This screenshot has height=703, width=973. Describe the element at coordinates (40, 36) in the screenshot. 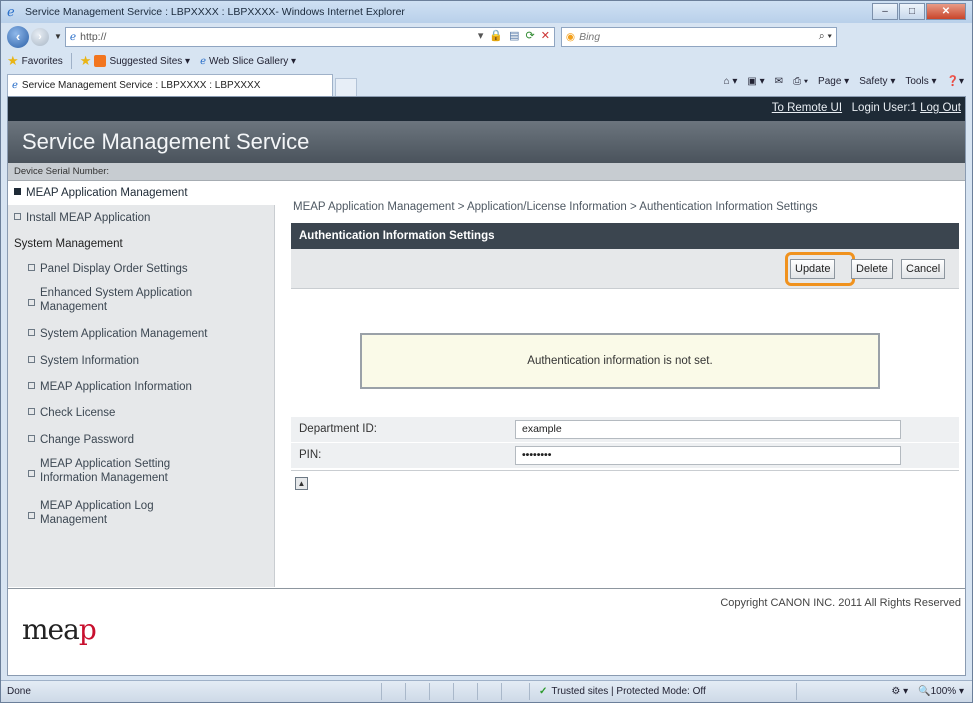

I see `forward-icon: ›` at that location.